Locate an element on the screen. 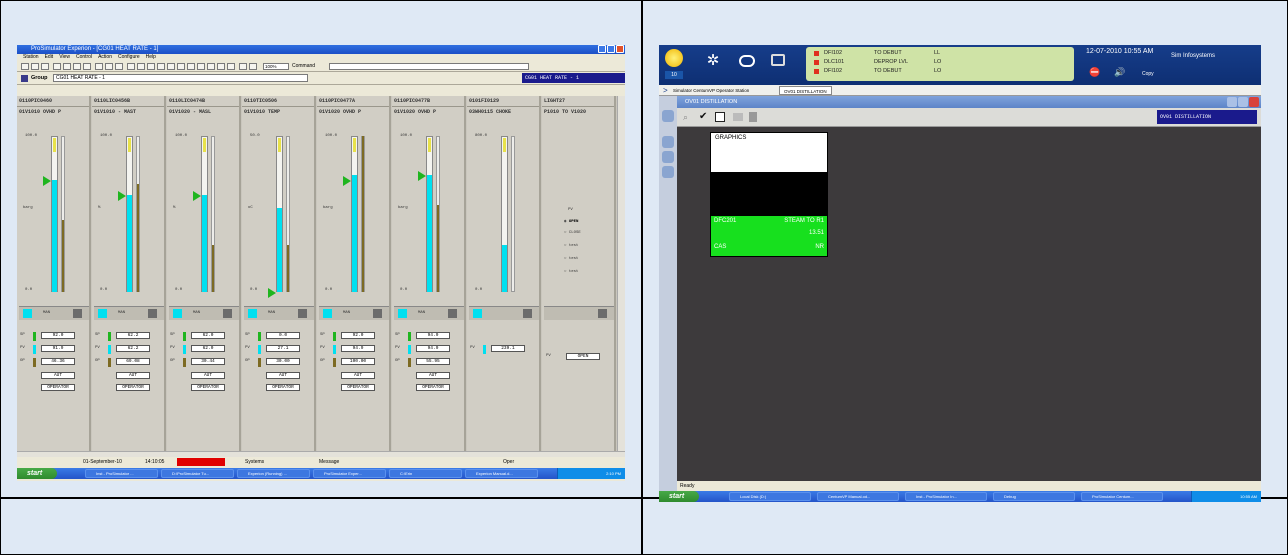 The height and width of the screenshot is (555, 1288). sp-value: 62.0 is located at coordinates (208, 335).